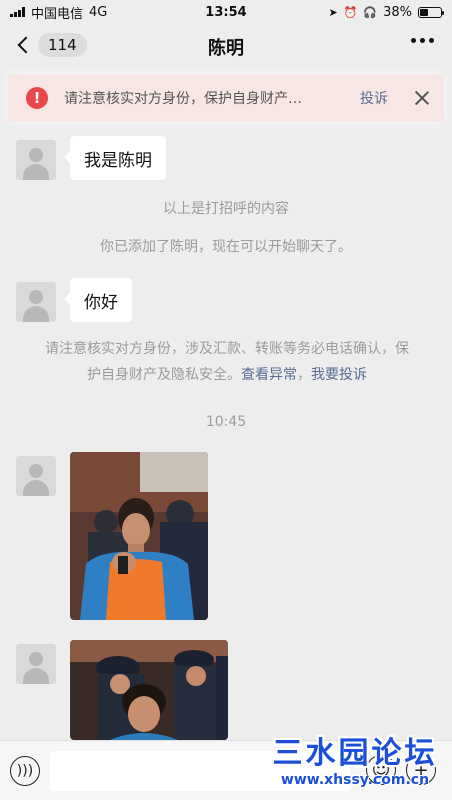 This screenshot has height=800, width=452. I want to click on input-bar: ))) ☺ +, so click(226, 770).